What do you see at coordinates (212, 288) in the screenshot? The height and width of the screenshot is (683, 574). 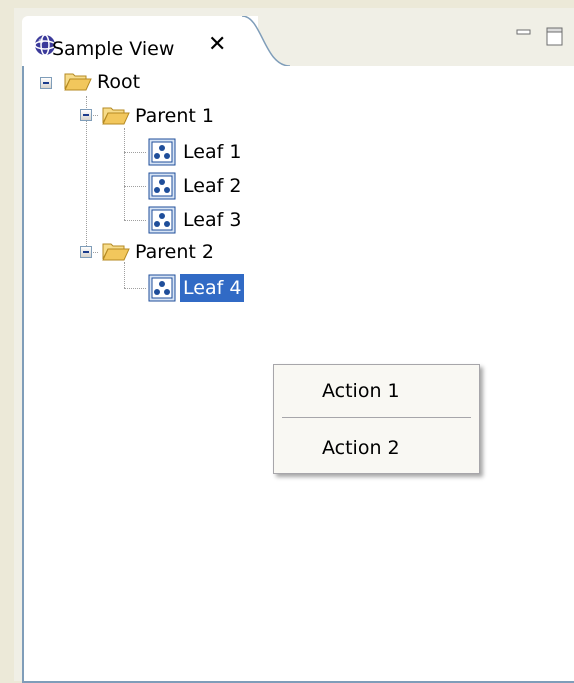 I see `tree-node-leaf-4: Leaf 4` at bounding box center [212, 288].